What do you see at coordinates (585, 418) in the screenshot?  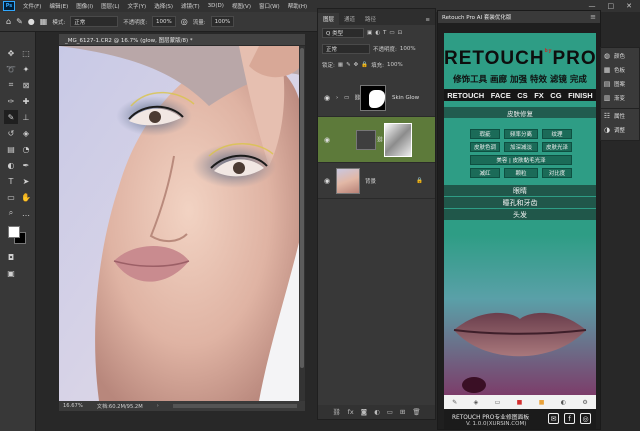 I see `instagram-icon: ◎` at bounding box center [585, 418].